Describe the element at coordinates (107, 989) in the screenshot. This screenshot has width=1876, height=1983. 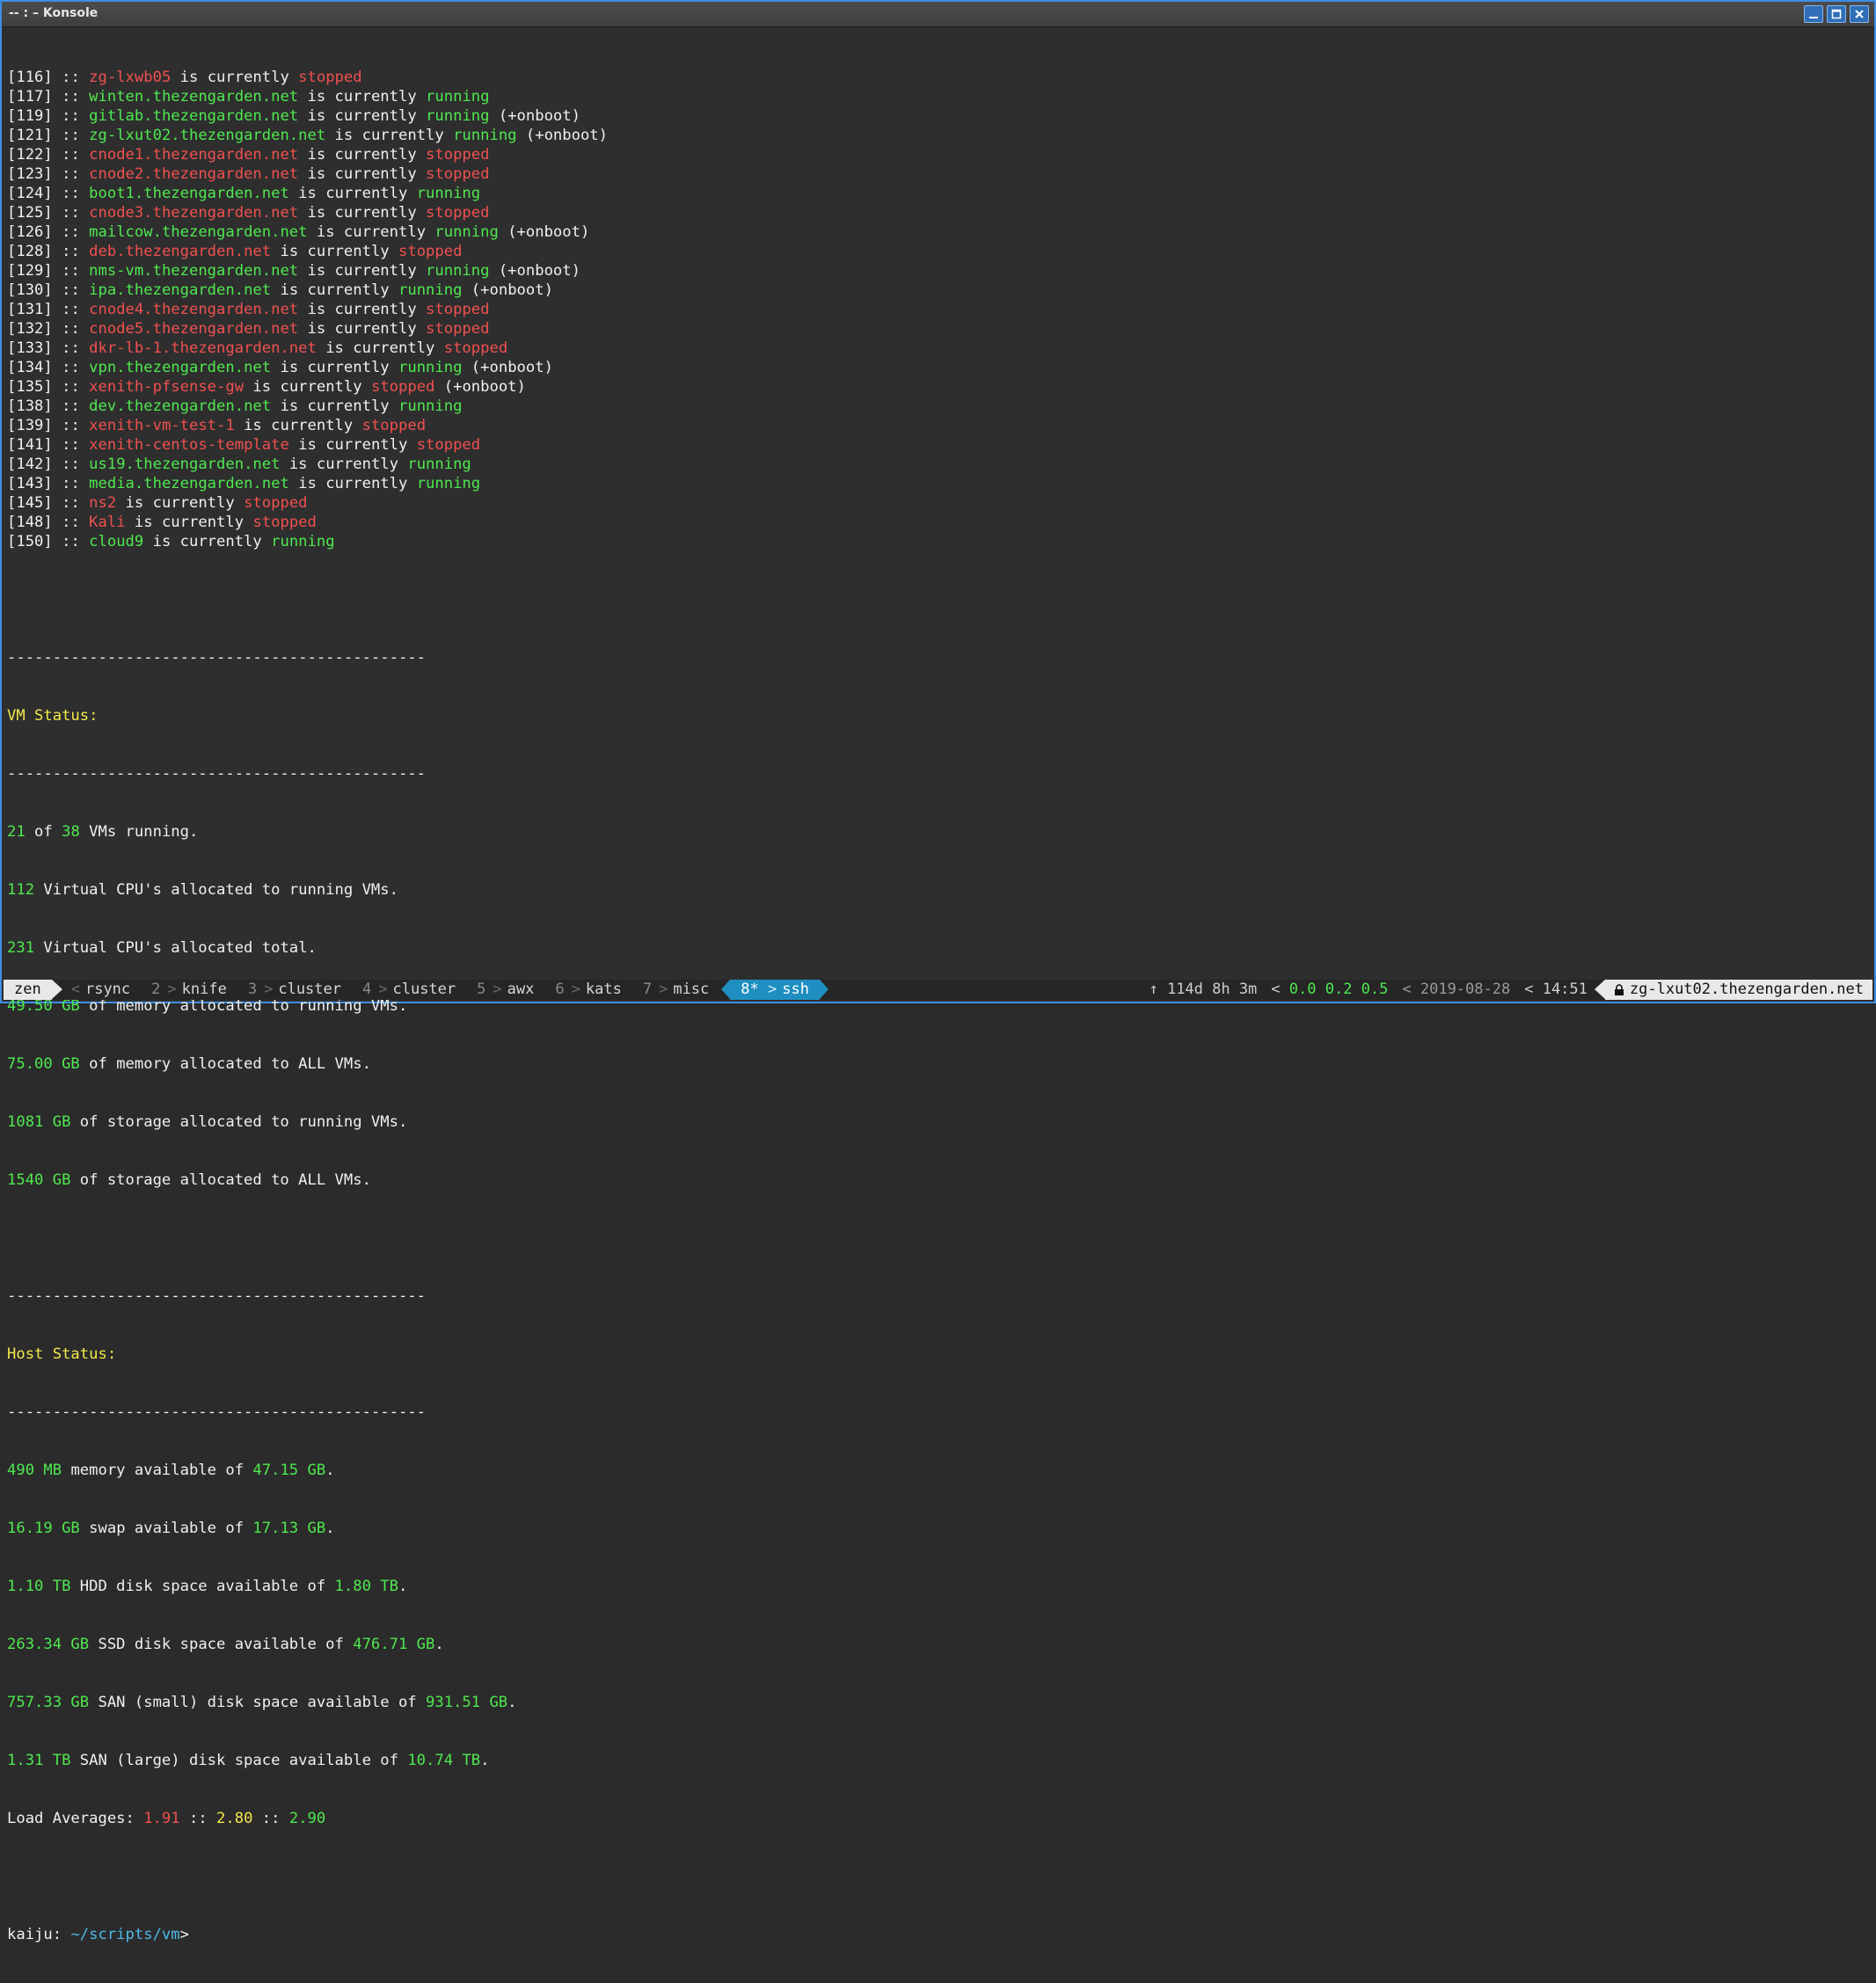
I see `tab-label: rsync` at that location.